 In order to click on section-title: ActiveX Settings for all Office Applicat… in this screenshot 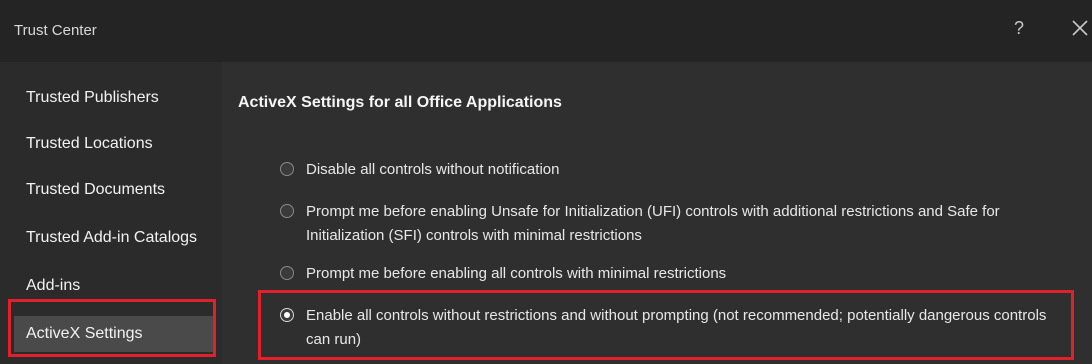, I will do `click(400, 102)`.